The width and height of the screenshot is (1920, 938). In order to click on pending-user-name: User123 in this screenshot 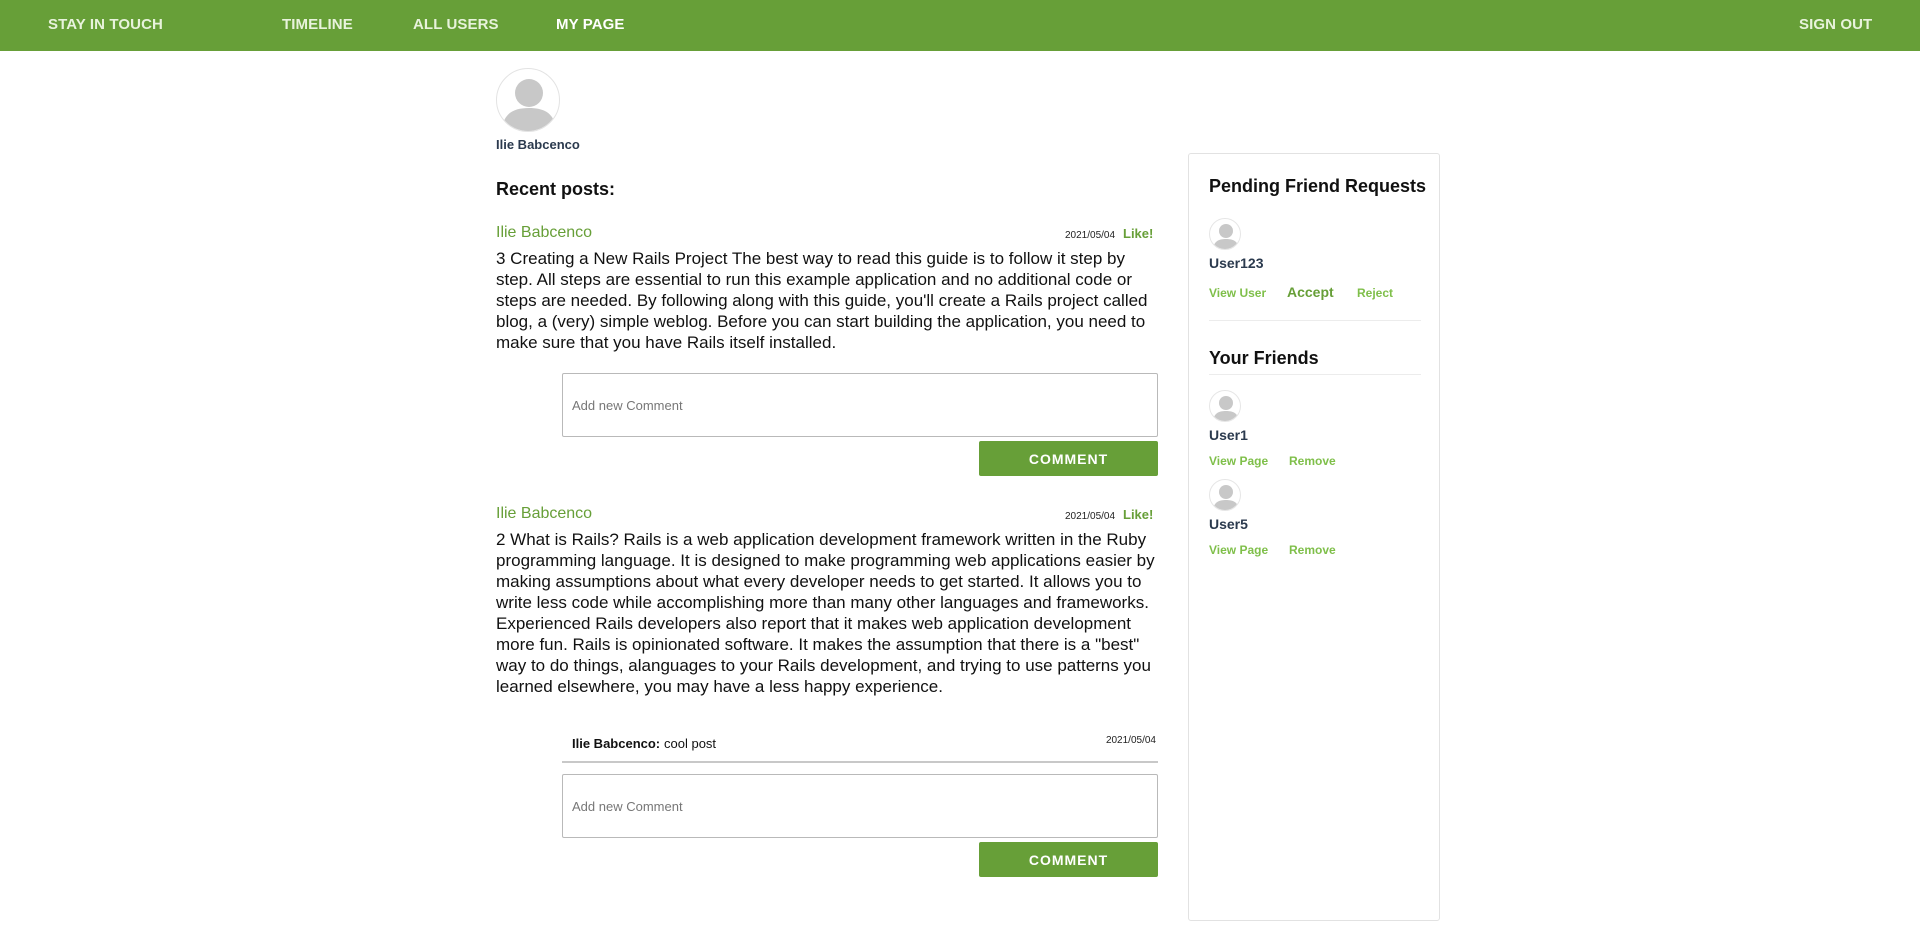, I will do `click(1236, 263)`.